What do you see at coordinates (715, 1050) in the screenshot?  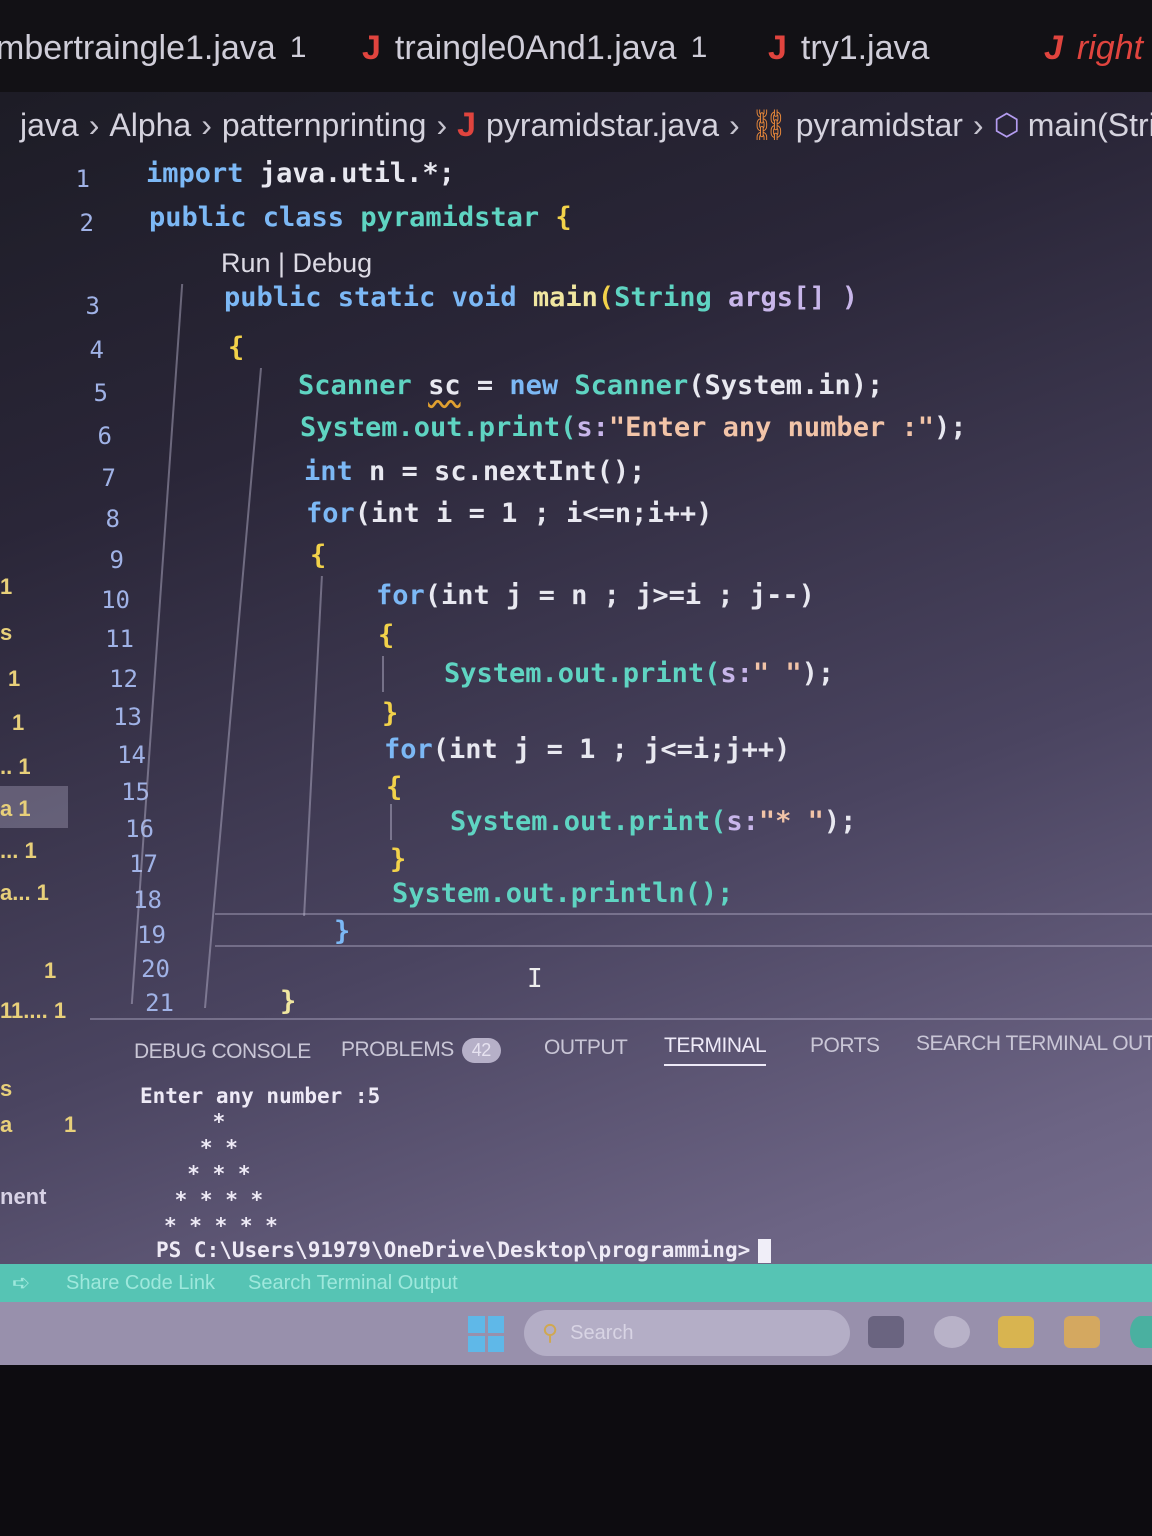 I see `panel-tab-terminal: TERMINAL` at bounding box center [715, 1050].